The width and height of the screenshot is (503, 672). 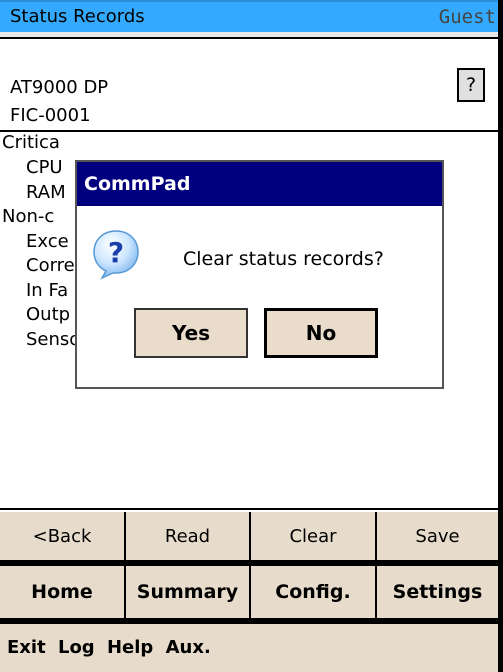 I want to click on clear-button: Clear, so click(x=314, y=536).